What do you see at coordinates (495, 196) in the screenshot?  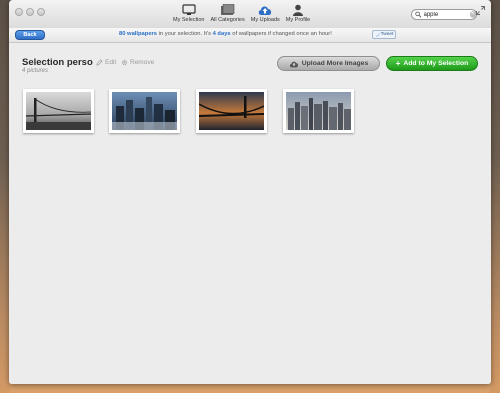 I see `desktop-background-right` at bounding box center [495, 196].